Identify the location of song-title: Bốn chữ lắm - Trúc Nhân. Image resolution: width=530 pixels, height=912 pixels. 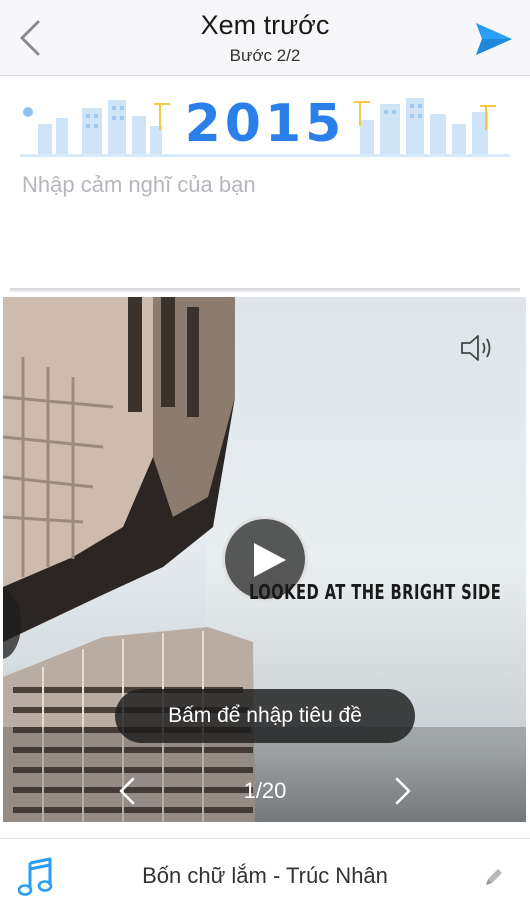
(265, 875).